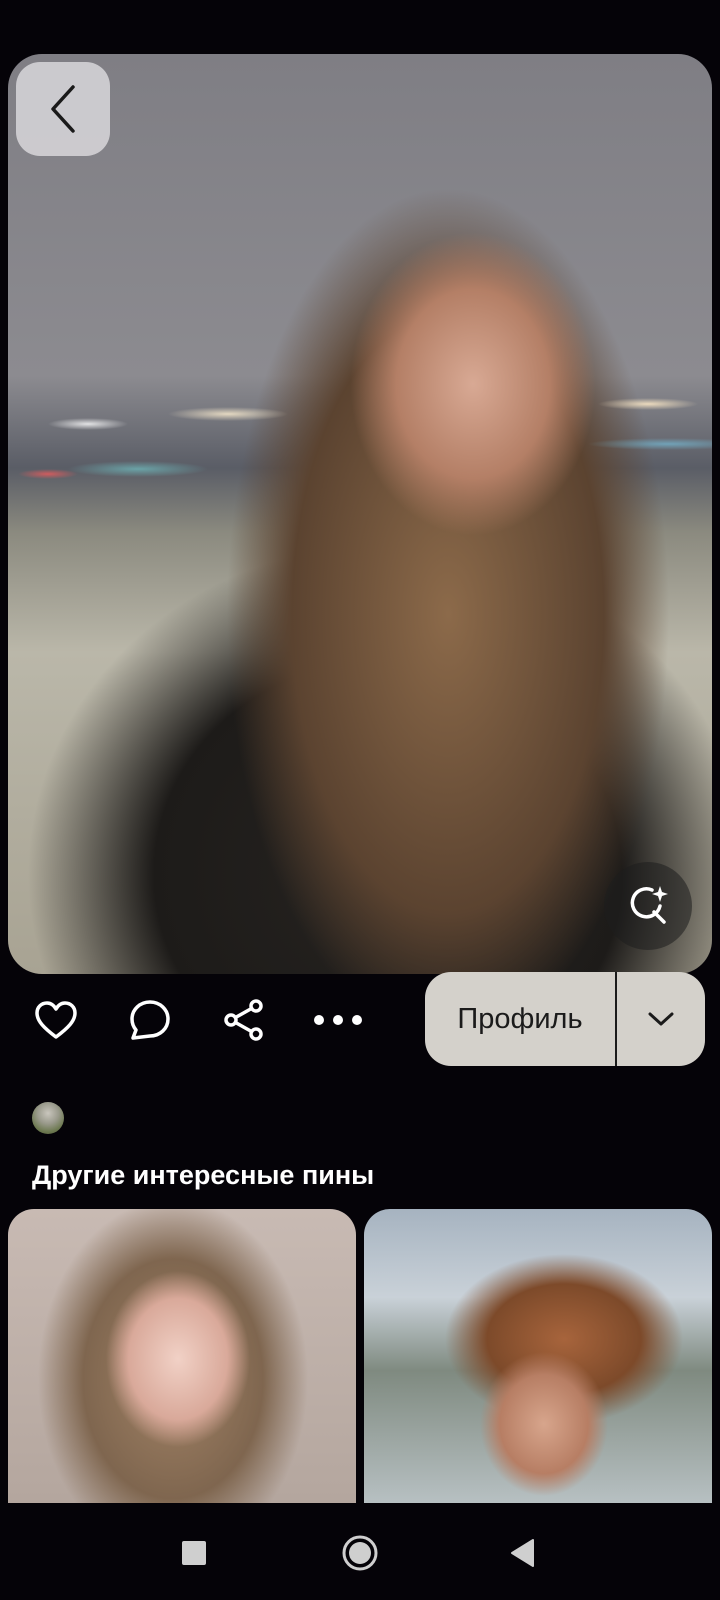 This screenshot has width=720, height=1600. I want to click on heart-icon, so click(56, 1020).